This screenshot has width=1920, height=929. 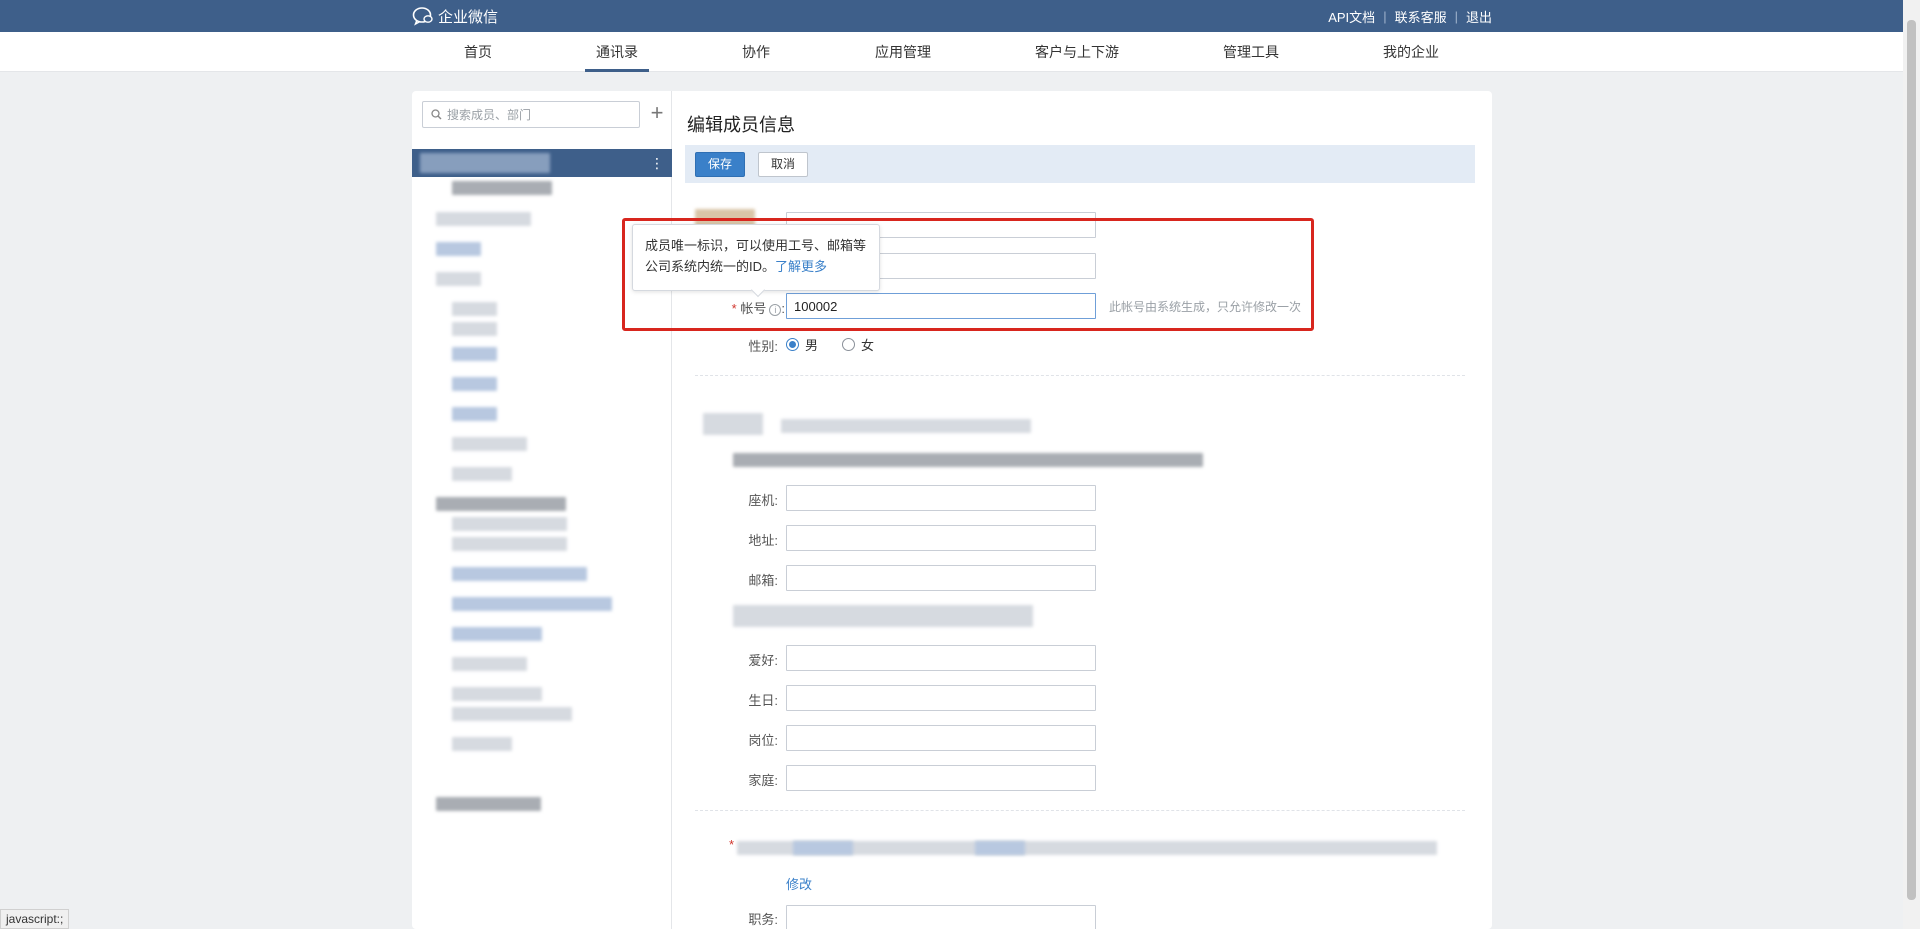 What do you see at coordinates (763, 540) in the screenshot?
I see `address-label: 地址:` at bounding box center [763, 540].